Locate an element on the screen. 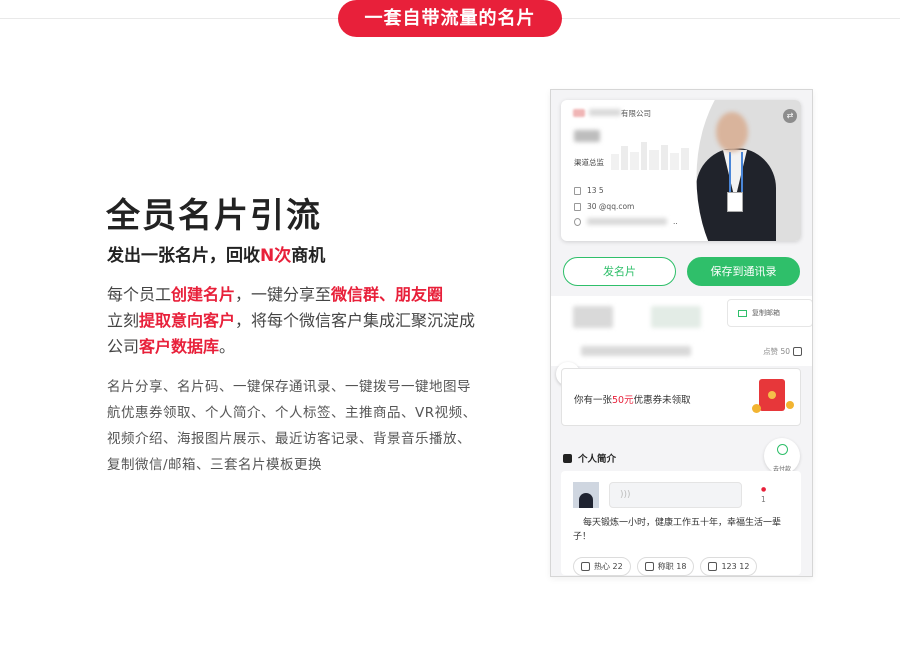  voice-duration-value: 1 is located at coordinates (763, 499).